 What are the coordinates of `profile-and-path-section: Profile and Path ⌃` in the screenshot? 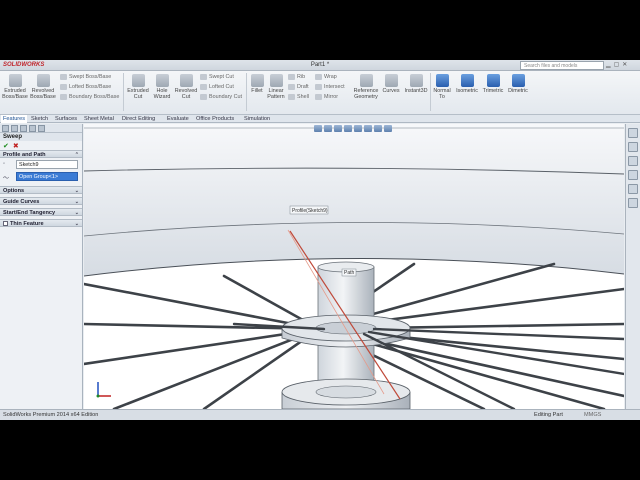 It's located at (41, 154).